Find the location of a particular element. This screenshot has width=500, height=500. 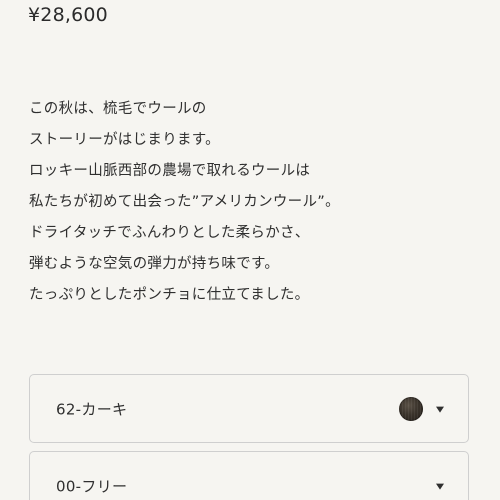

description-line: たっぷりとしたポンチョに仕立てました。 is located at coordinates (169, 295).